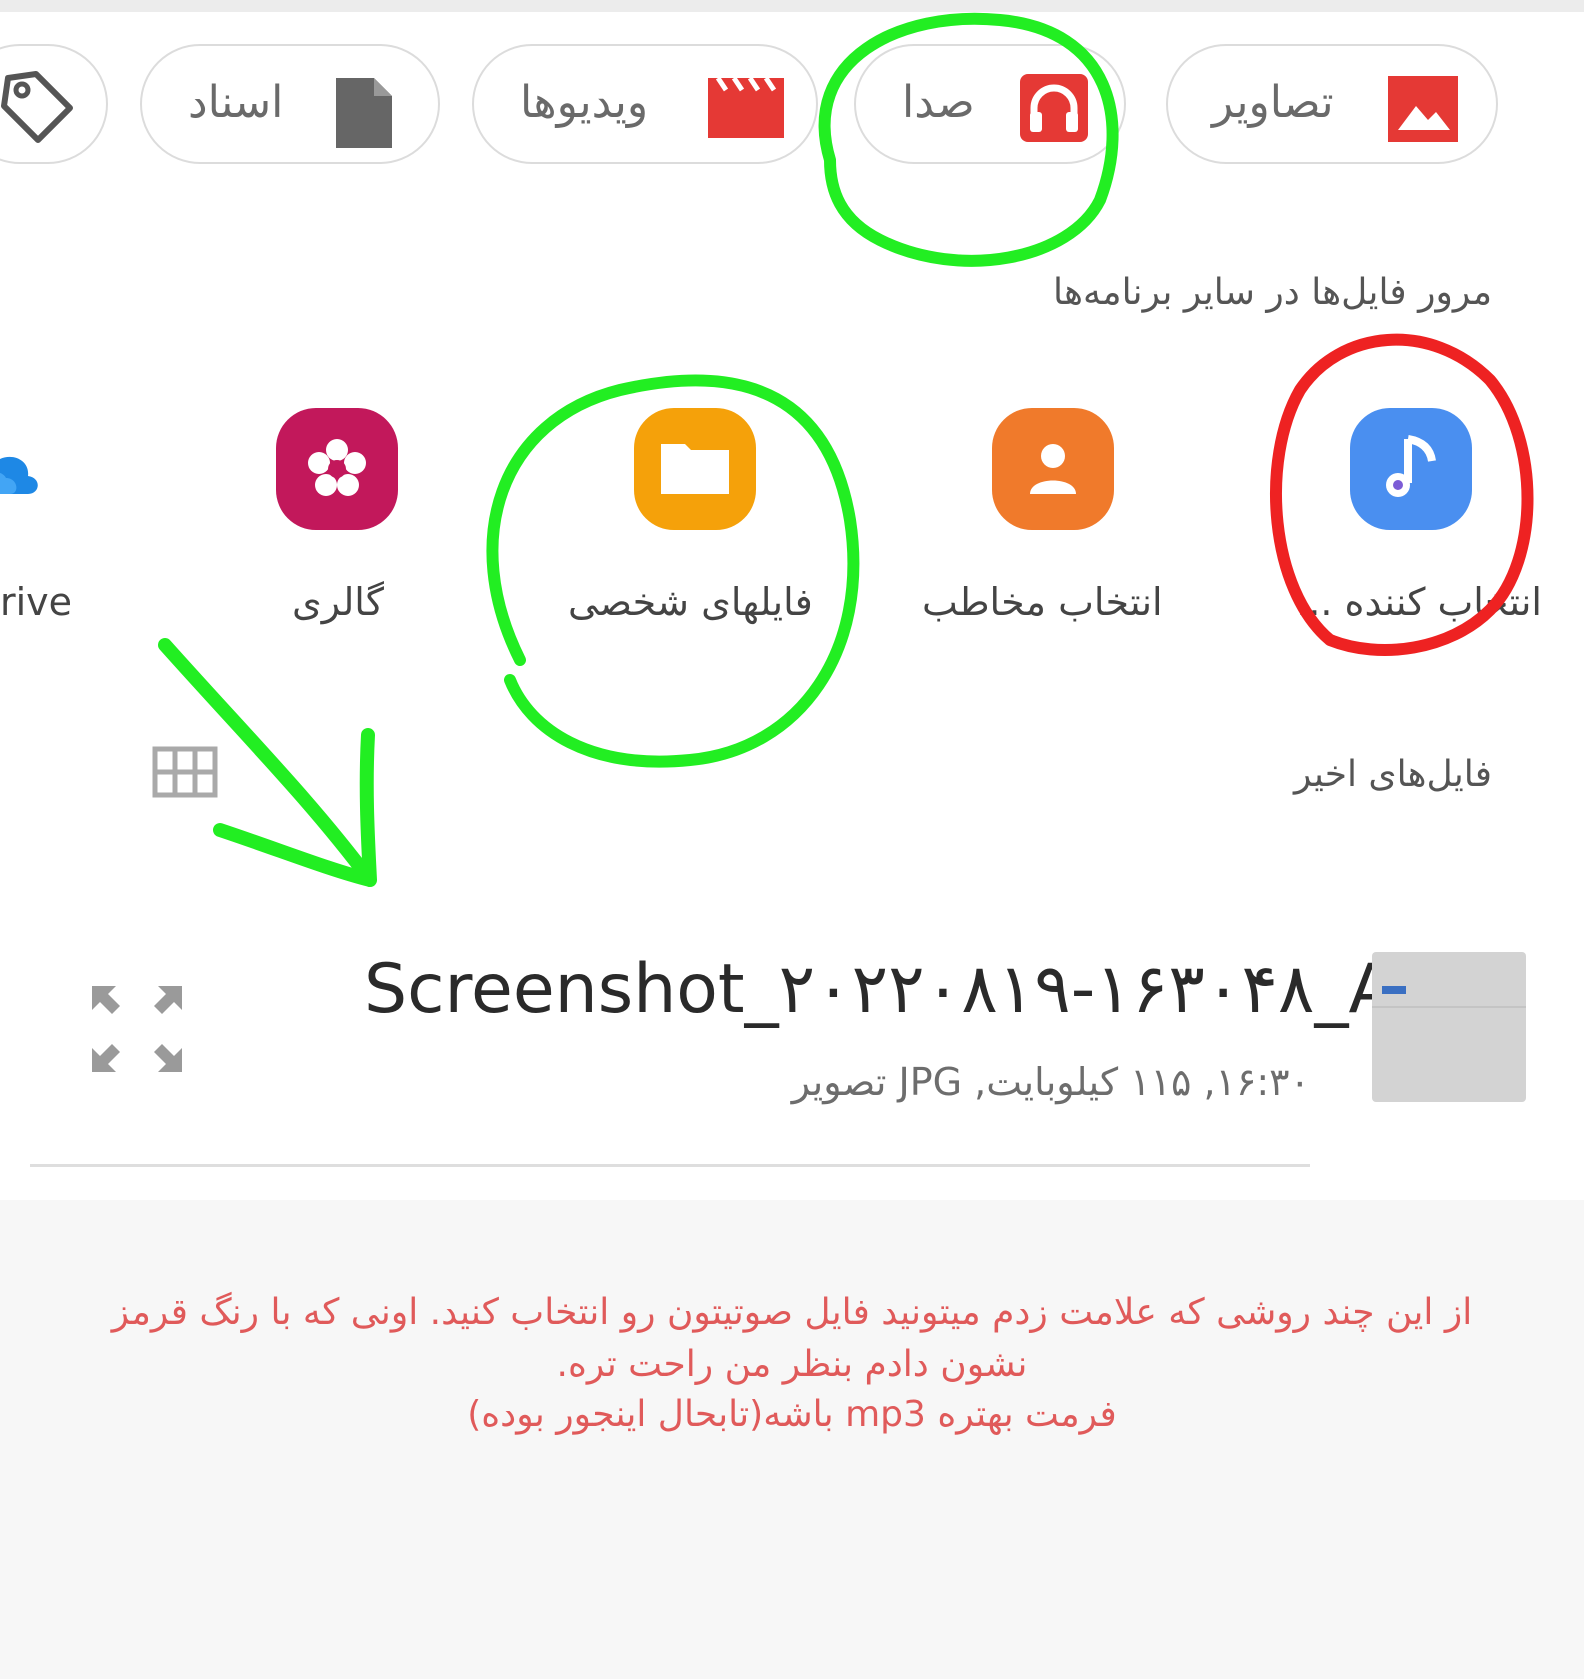 The image size is (1584, 1679). I want to click on contact-icon, so click(1053, 469).